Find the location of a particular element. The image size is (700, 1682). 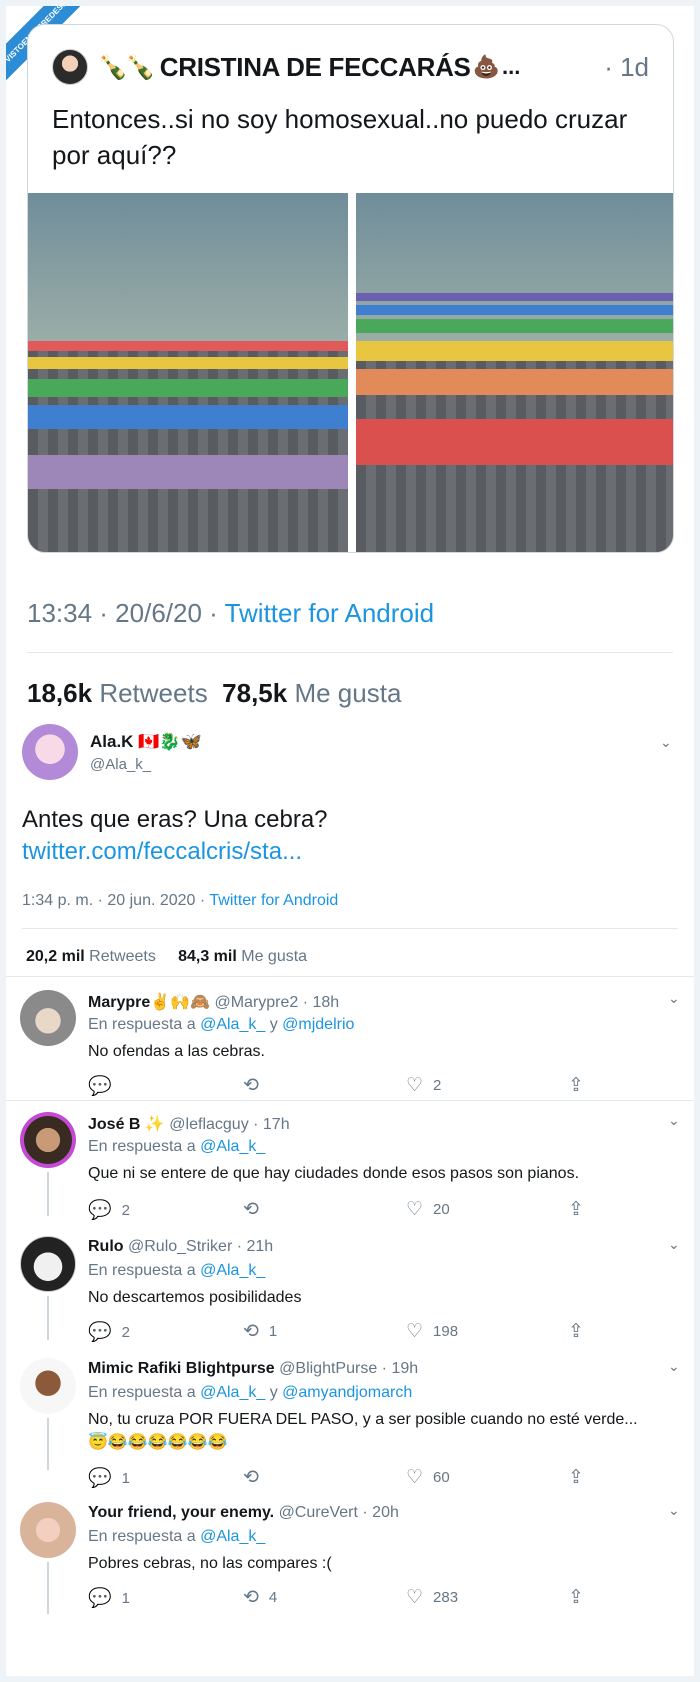

reply-text: No ofendas a las cebras. is located at coordinates (176, 1051).